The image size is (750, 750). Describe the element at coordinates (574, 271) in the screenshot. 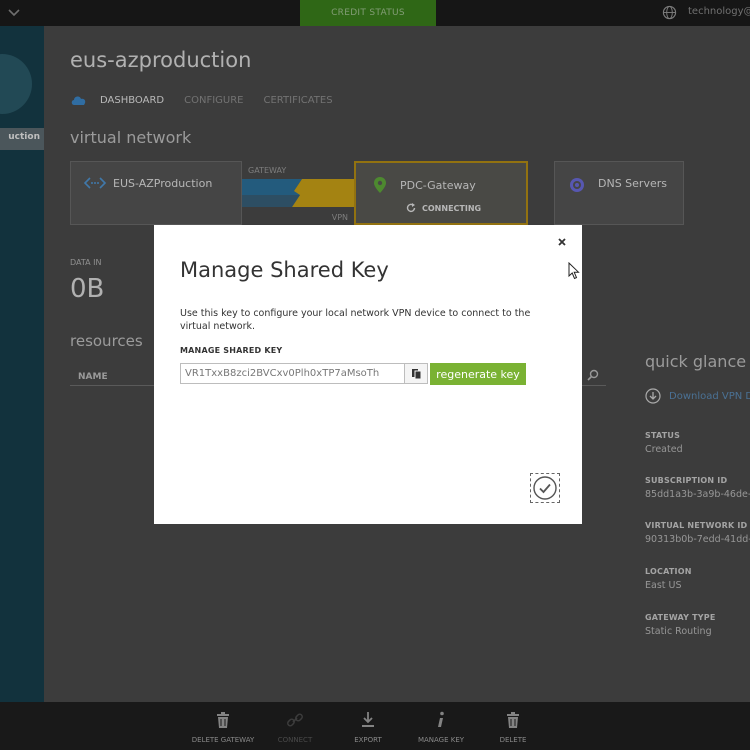

I see `mouse-cursor-icon` at that location.